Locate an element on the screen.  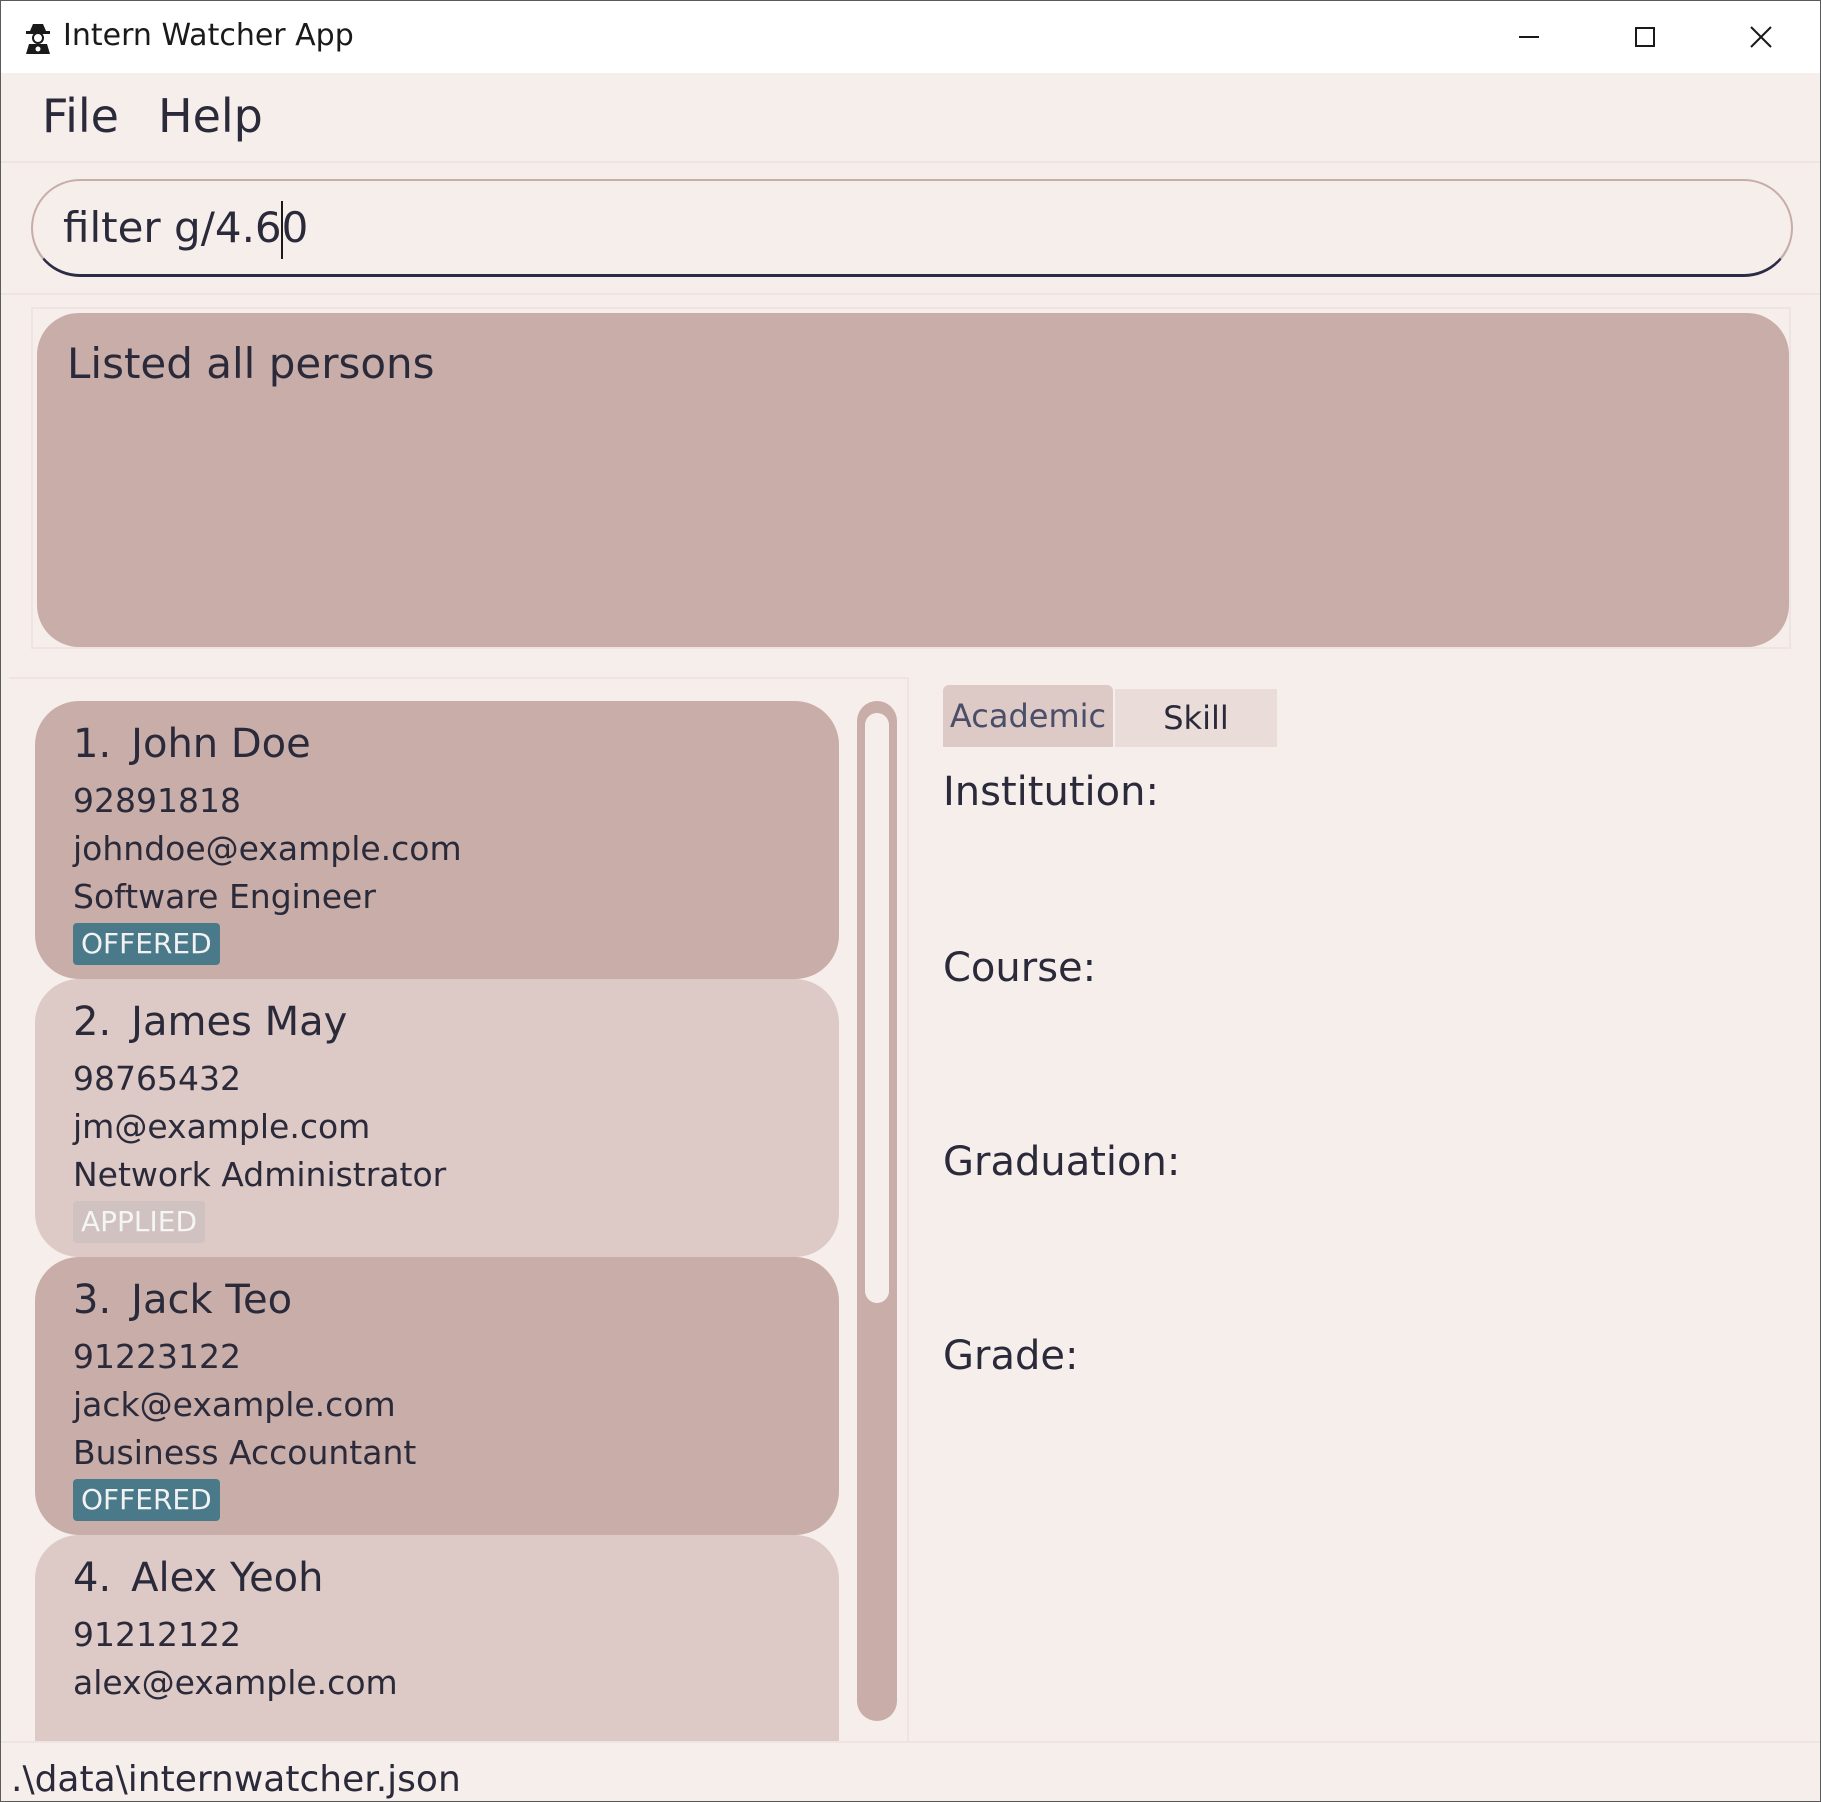
course-label: Course: is located at coordinates (1020, 968).